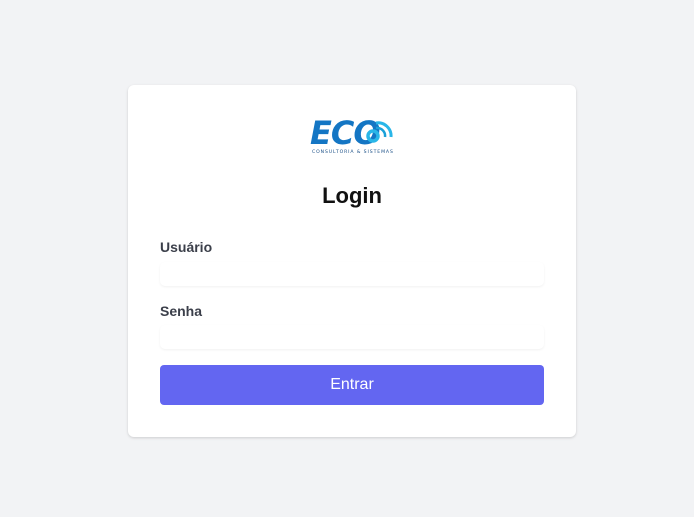 The width and height of the screenshot is (694, 517). I want to click on page-title: Login, so click(352, 195).